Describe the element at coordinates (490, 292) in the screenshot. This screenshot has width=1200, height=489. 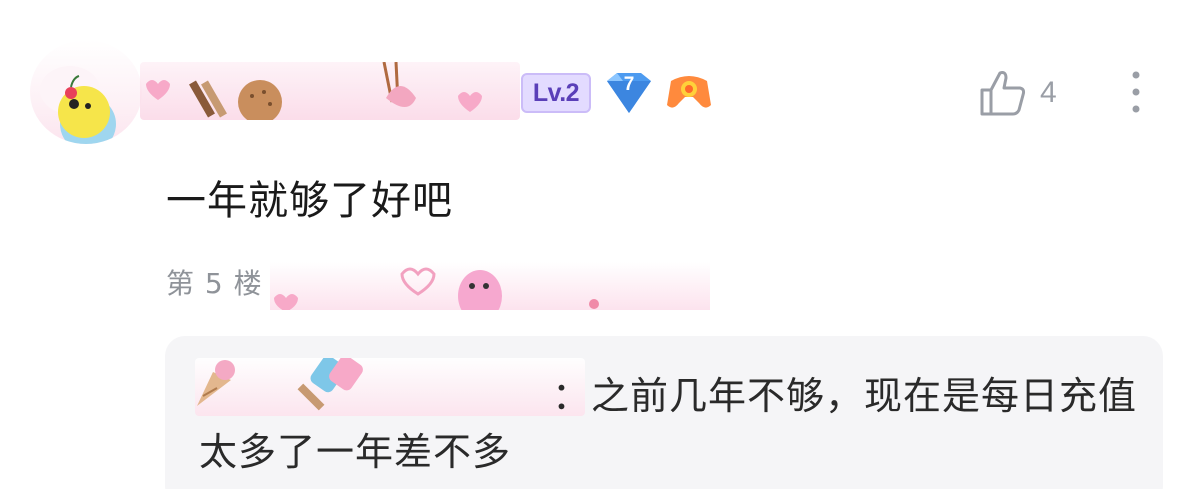
I see `floor-decoration` at that location.